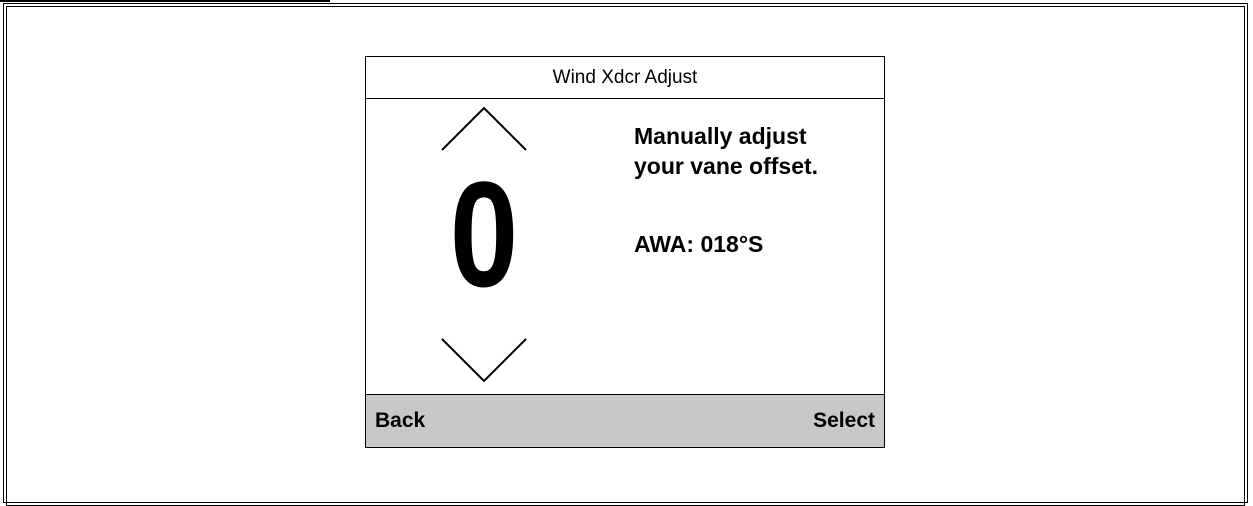 Image resolution: width=1253 pixels, height=506 pixels. Describe the element at coordinates (699, 244) in the screenshot. I see `awa-readout: AWA: 018°S` at that location.